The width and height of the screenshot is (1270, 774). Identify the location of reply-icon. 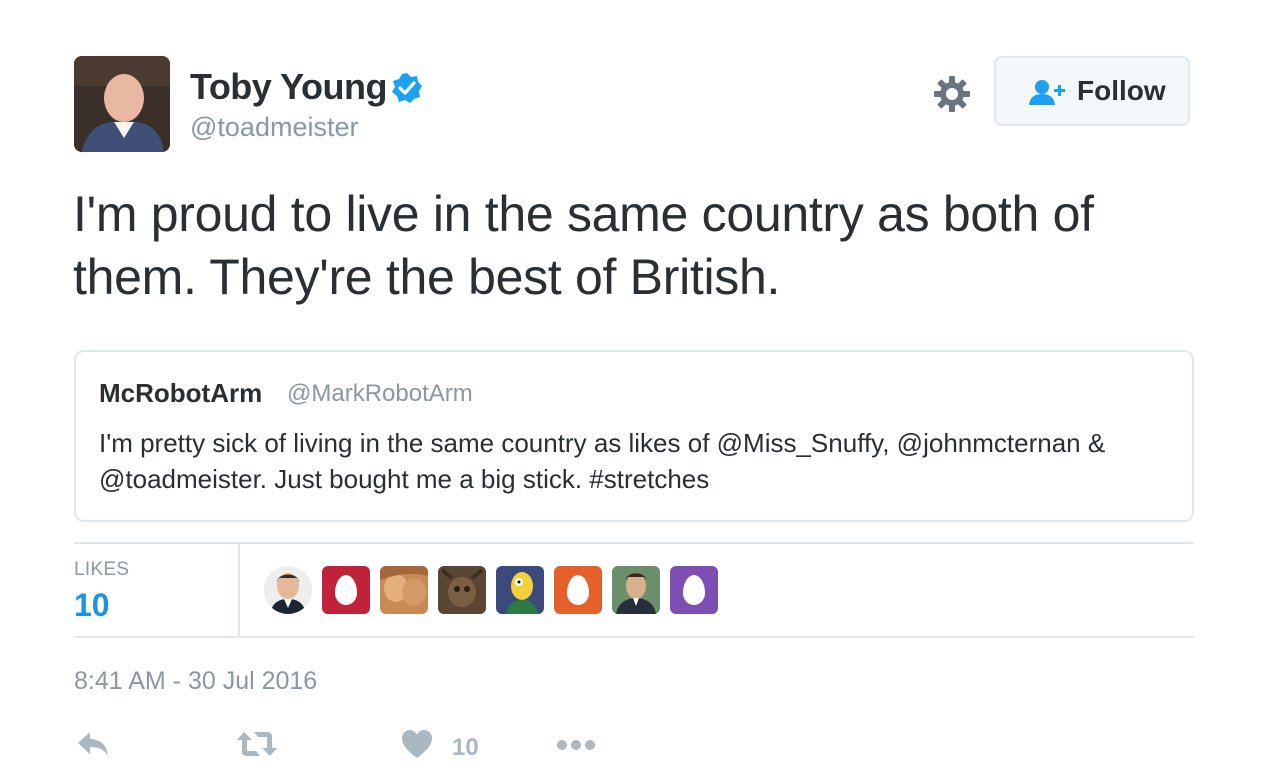
(93, 744).